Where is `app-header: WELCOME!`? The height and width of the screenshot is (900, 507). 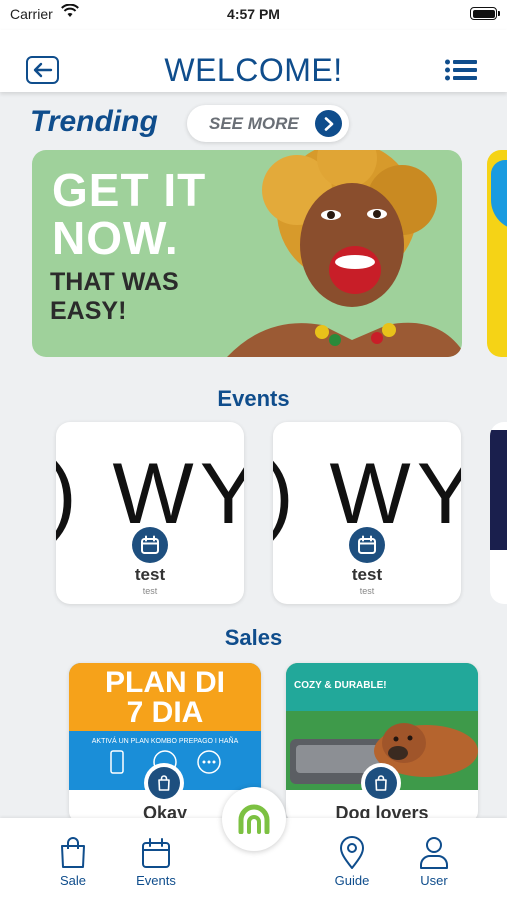
app-header: WELCOME! is located at coordinates (253, 61).